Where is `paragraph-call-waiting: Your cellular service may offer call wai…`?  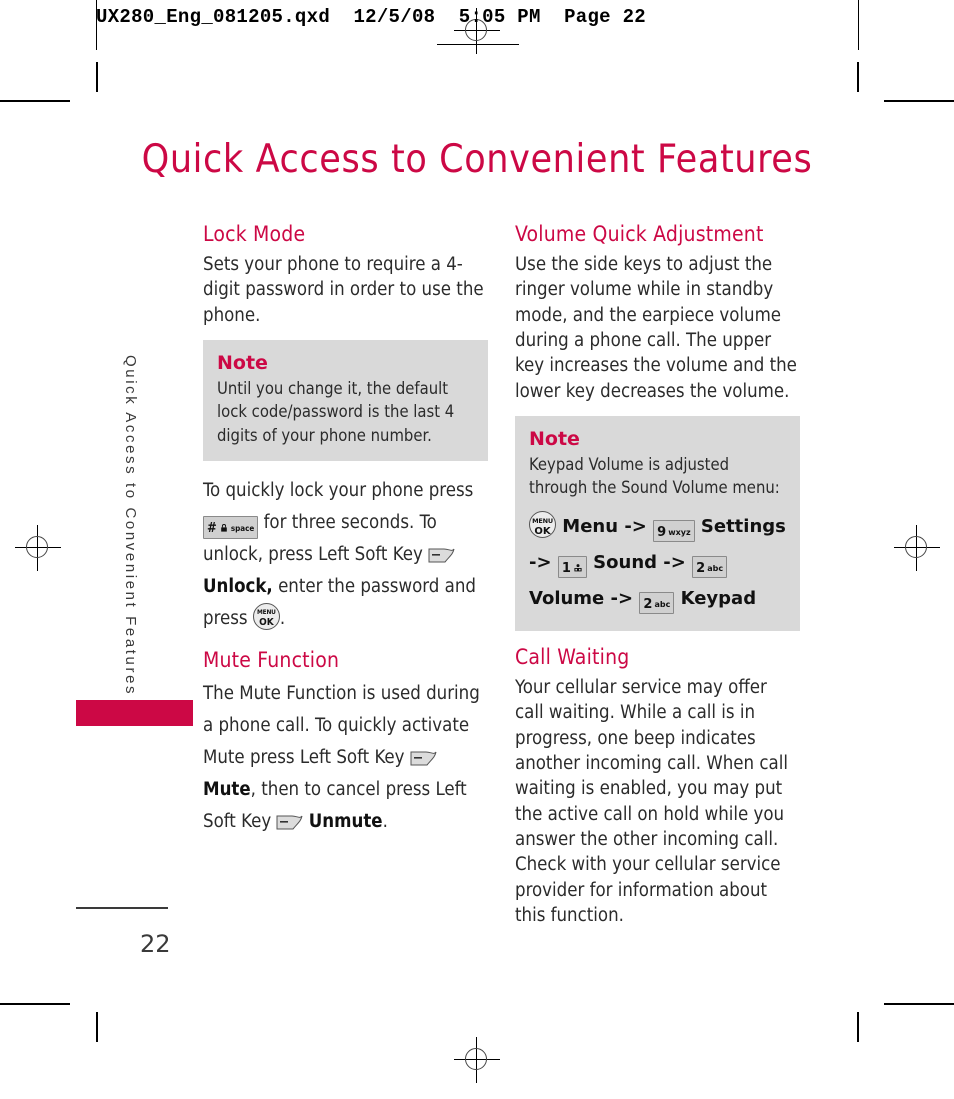 paragraph-call-waiting: Your cellular service may offer call wai… is located at coordinates (651, 801).